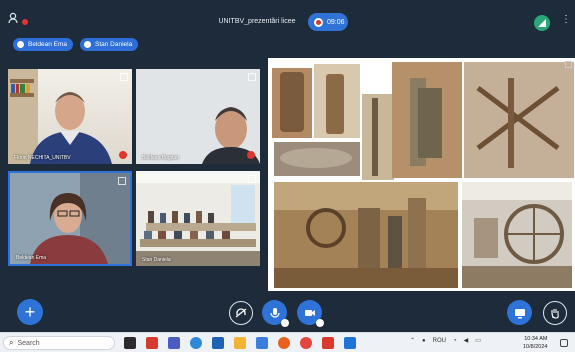  What do you see at coordinates (318, 22) in the screenshot?
I see `record-icon` at bounding box center [318, 22].